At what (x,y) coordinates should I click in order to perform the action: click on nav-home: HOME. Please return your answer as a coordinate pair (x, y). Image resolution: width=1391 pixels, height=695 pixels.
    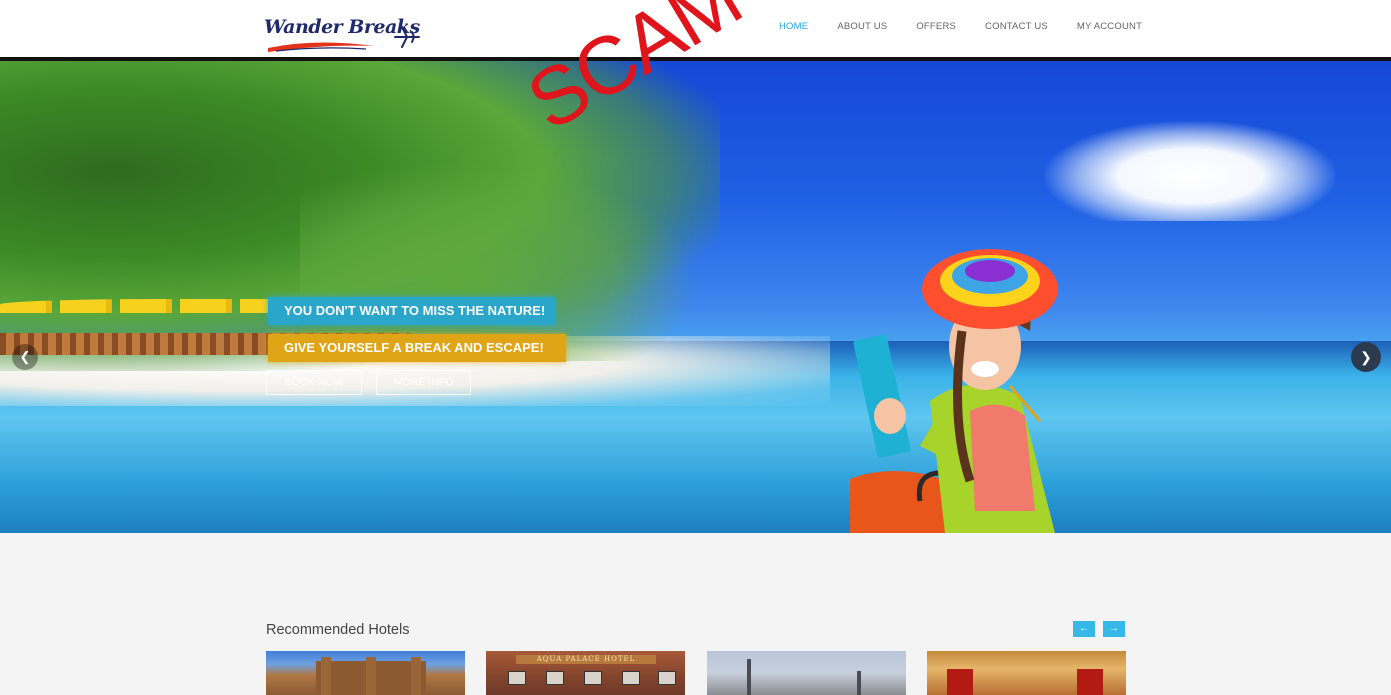
    Looking at the image, I should click on (793, 26).